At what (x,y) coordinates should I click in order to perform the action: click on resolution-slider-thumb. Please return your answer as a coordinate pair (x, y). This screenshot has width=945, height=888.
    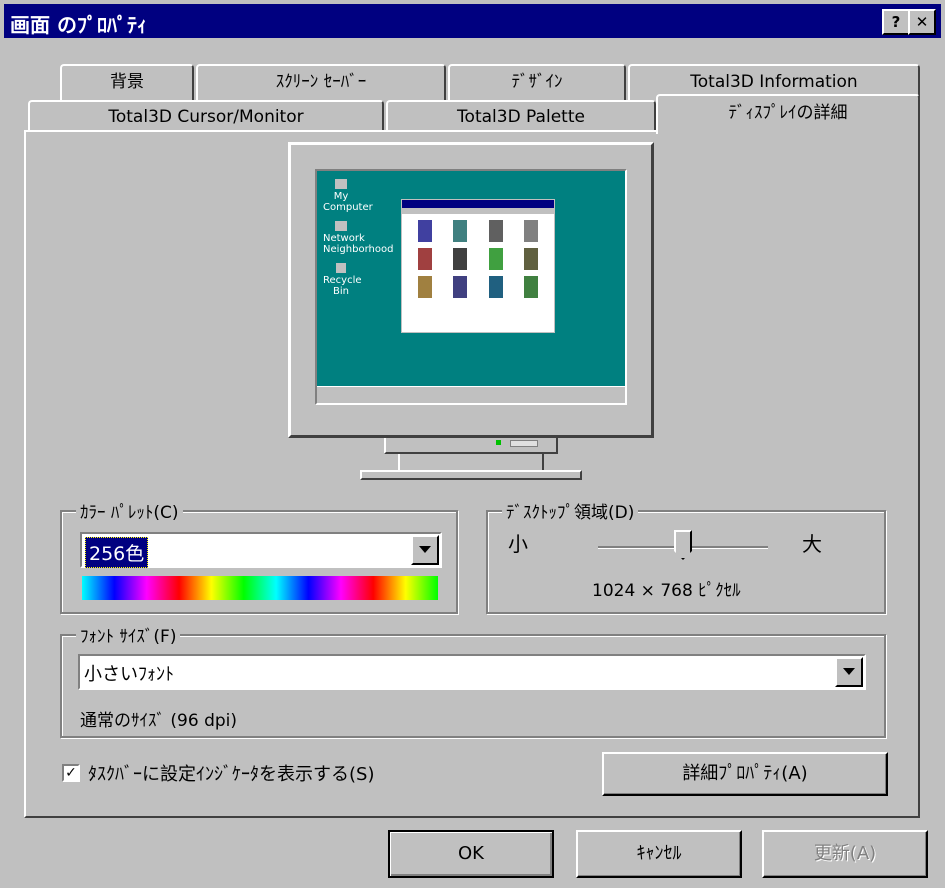
    Looking at the image, I should click on (683, 545).